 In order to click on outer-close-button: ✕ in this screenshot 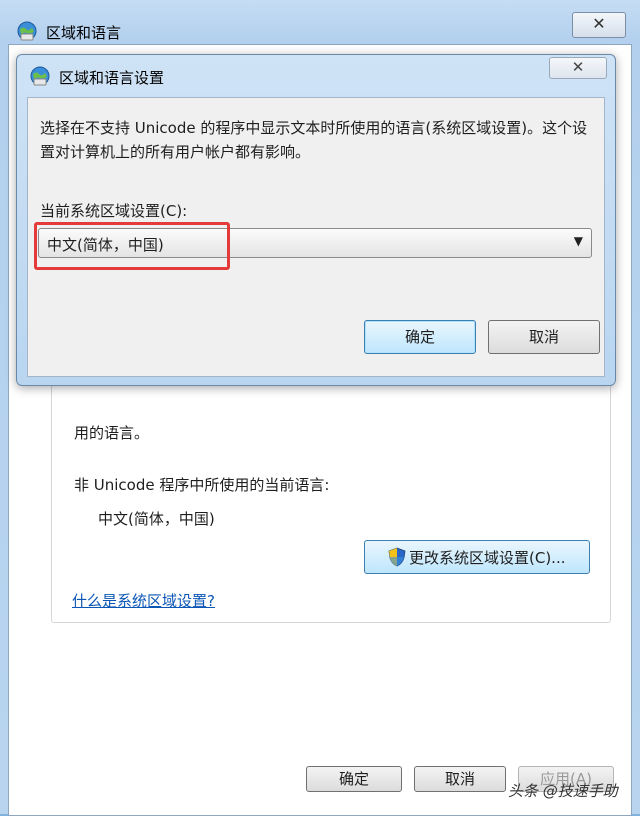, I will do `click(599, 25)`.